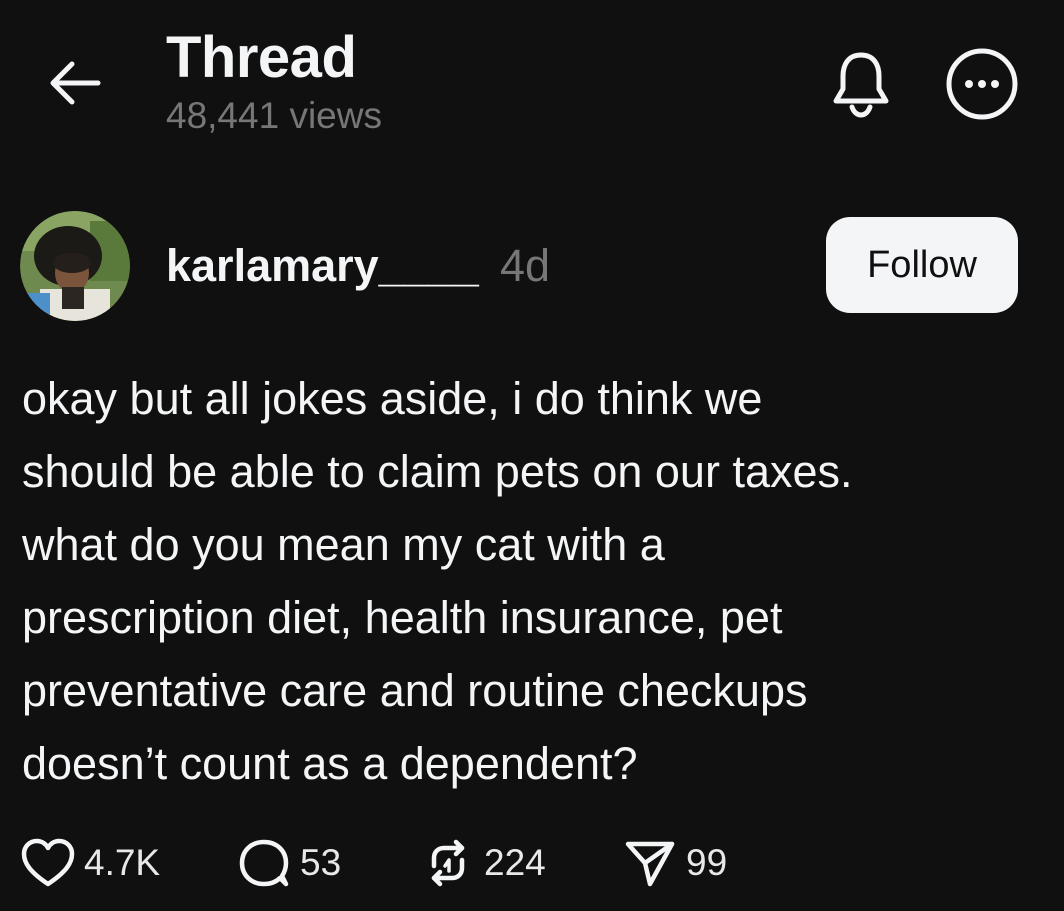  Describe the element at coordinates (48, 862) in the screenshot. I see `heart-icon` at that location.